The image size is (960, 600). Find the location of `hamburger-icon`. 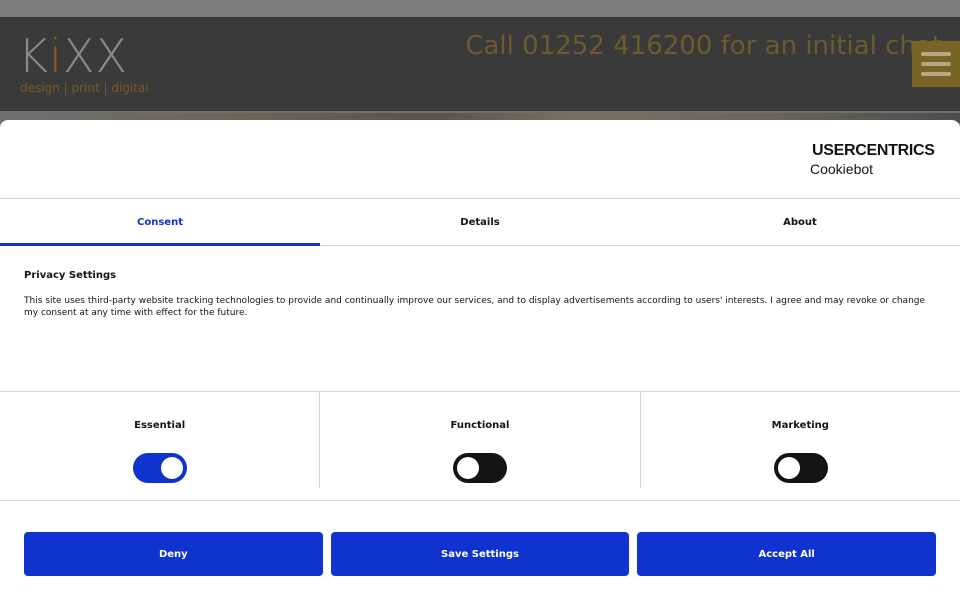

hamburger-icon is located at coordinates (936, 54).